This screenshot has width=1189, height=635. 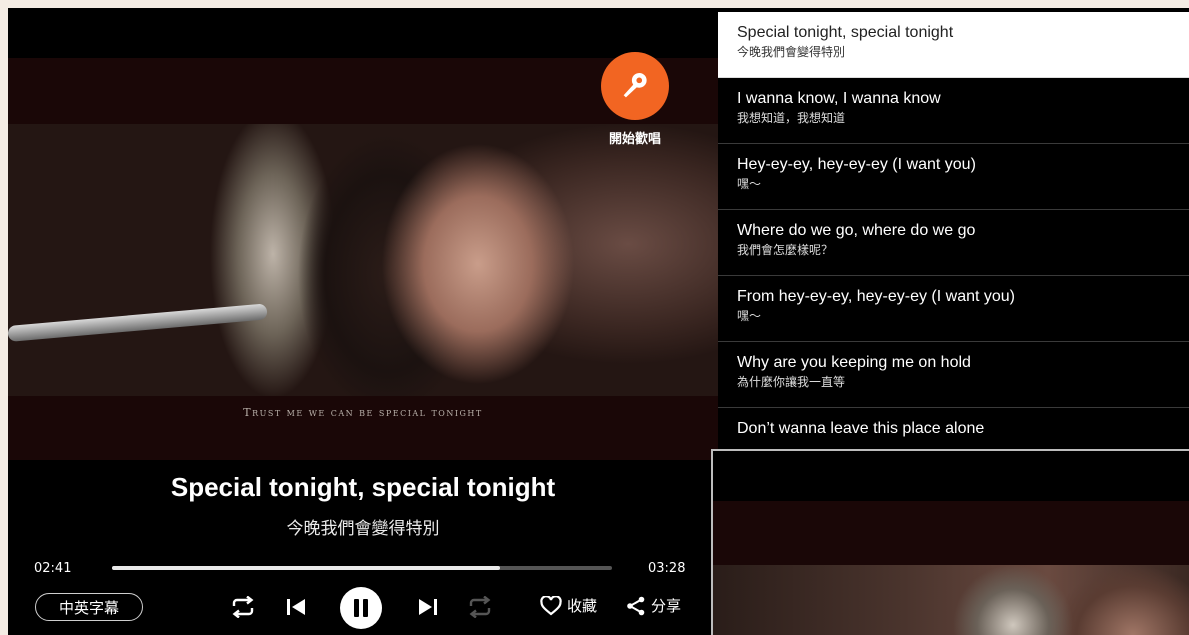 I want to click on lyric-row-english: Where do we go, where do we go, so click(x=856, y=230).